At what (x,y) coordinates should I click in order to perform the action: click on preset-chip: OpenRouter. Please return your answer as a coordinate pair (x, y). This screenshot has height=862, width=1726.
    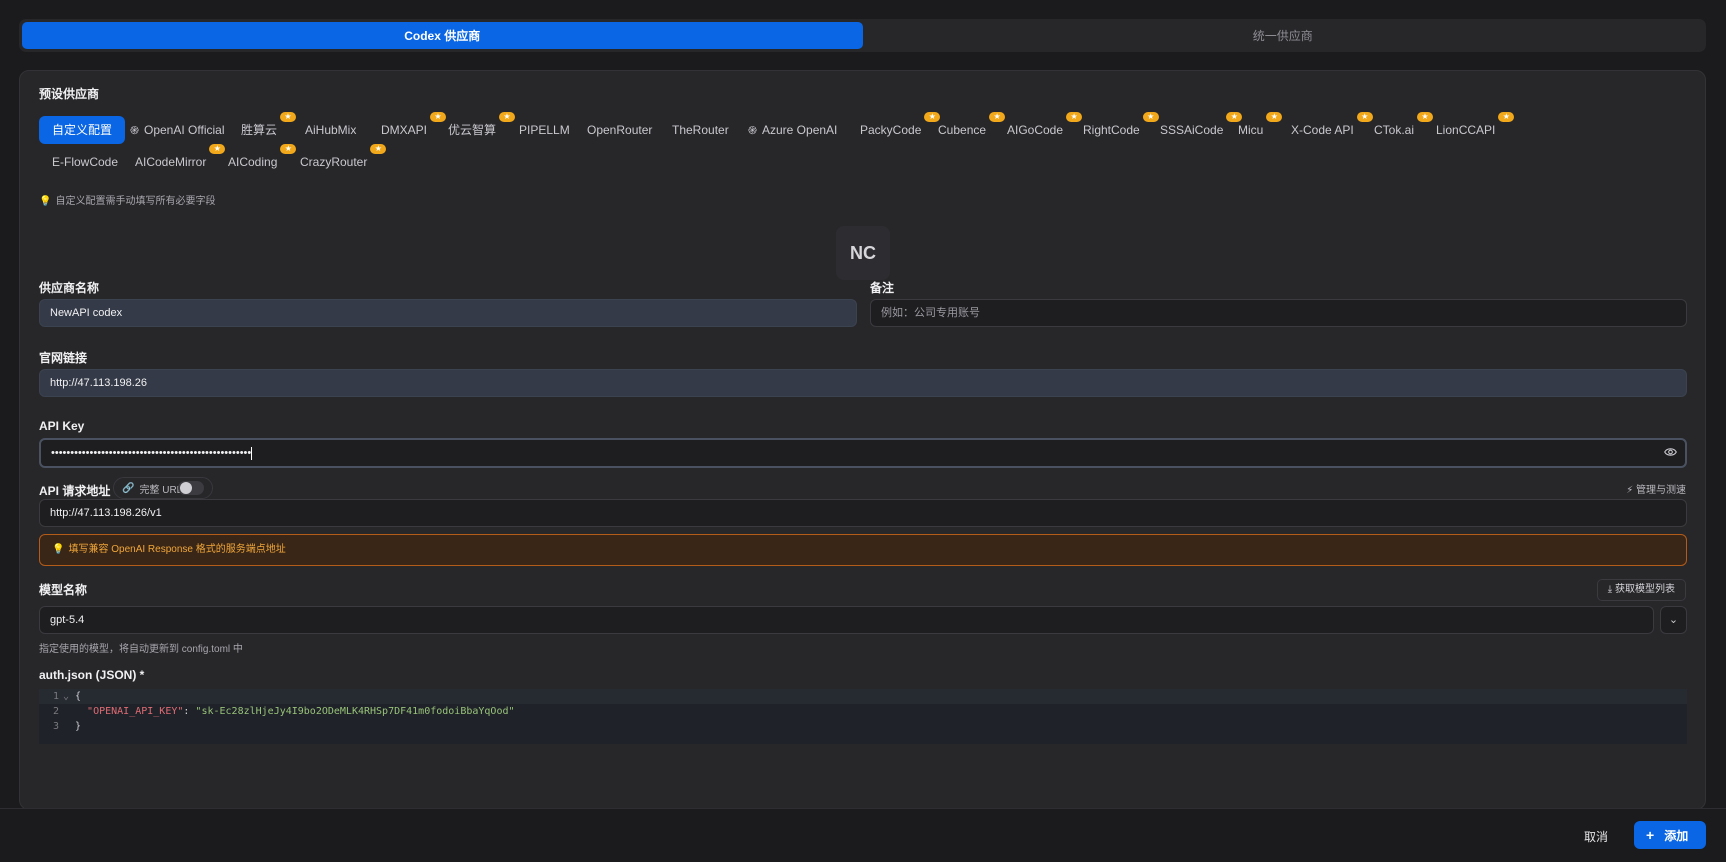
    Looking at the image, I should click on (619, 130).